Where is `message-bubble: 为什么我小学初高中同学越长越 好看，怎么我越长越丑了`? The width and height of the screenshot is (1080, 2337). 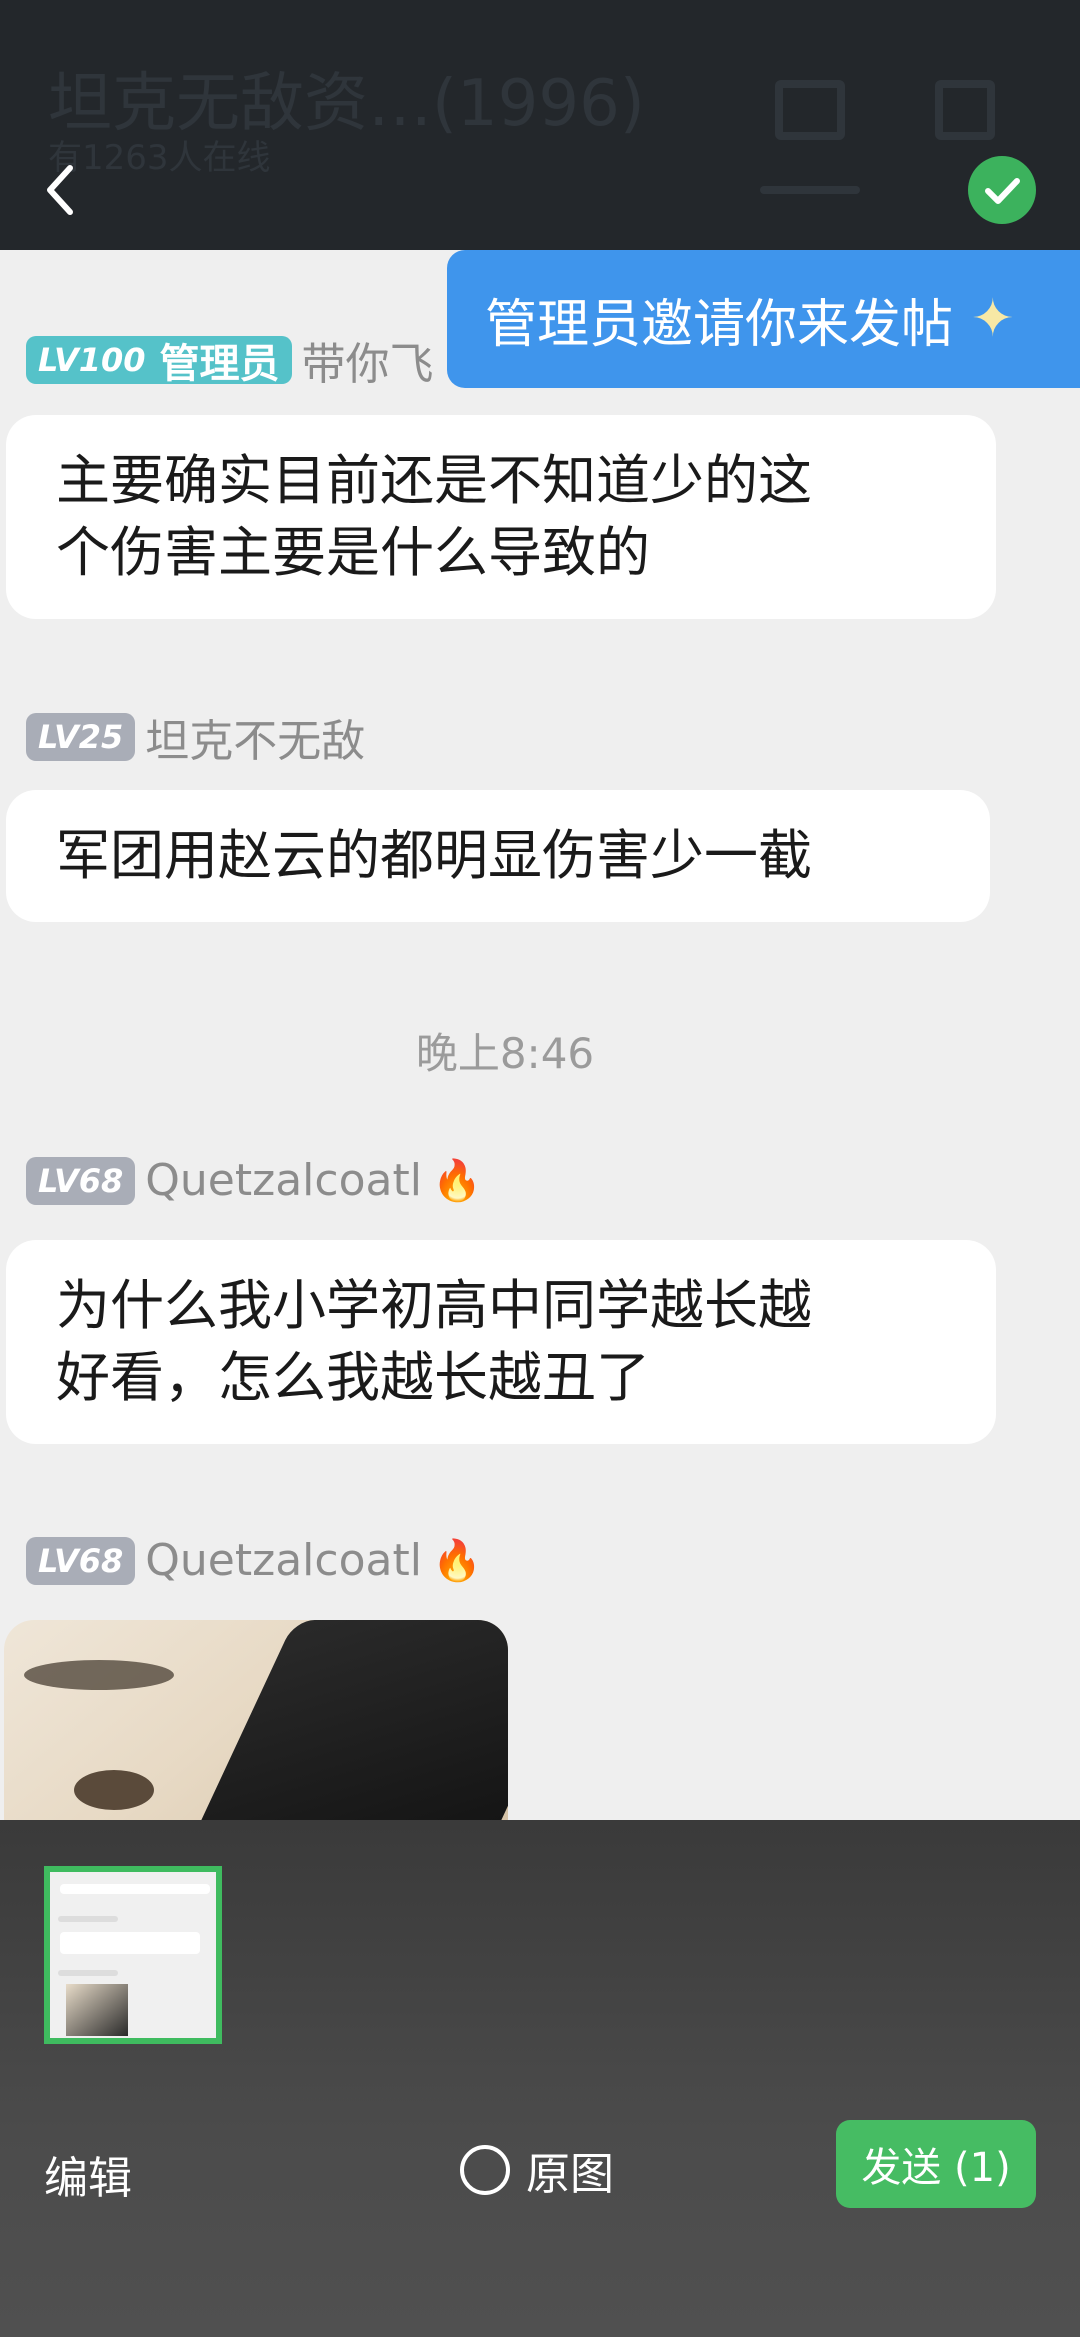 message-bubble: 为什么我小学初高中同学越长越 好看，怎么我越长越丑了 is located at coordinates (501, 1342).